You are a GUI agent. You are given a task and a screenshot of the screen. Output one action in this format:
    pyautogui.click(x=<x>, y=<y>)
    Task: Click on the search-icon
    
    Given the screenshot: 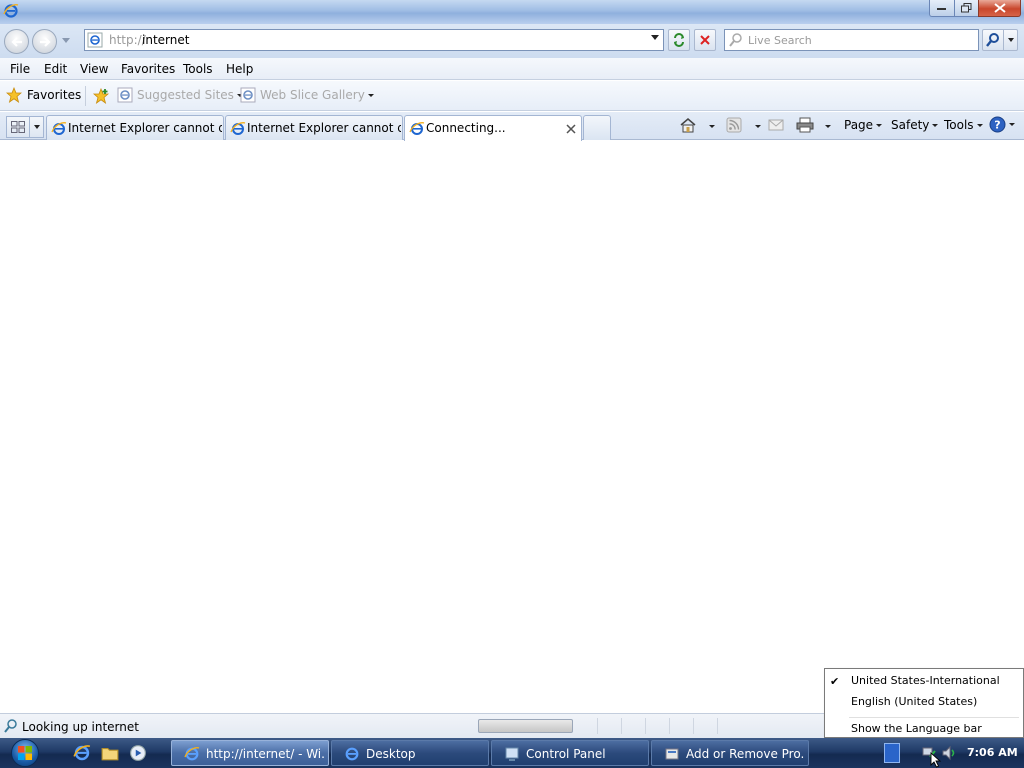 What is the action you would take?
    pyautogui.click(x=10, y=726)
    